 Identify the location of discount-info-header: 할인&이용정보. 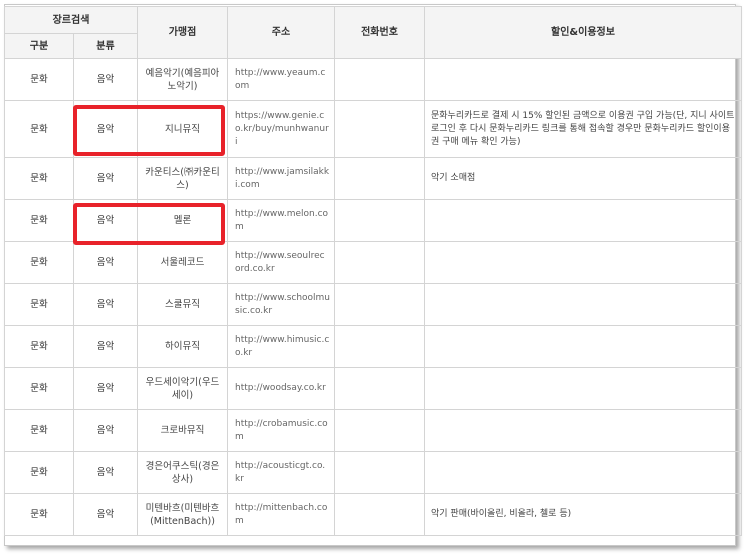
(583, 32).